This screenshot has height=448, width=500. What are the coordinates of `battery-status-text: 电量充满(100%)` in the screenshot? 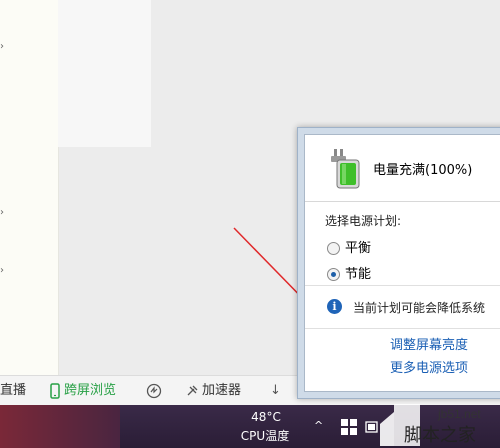 It's located at (423, 170).